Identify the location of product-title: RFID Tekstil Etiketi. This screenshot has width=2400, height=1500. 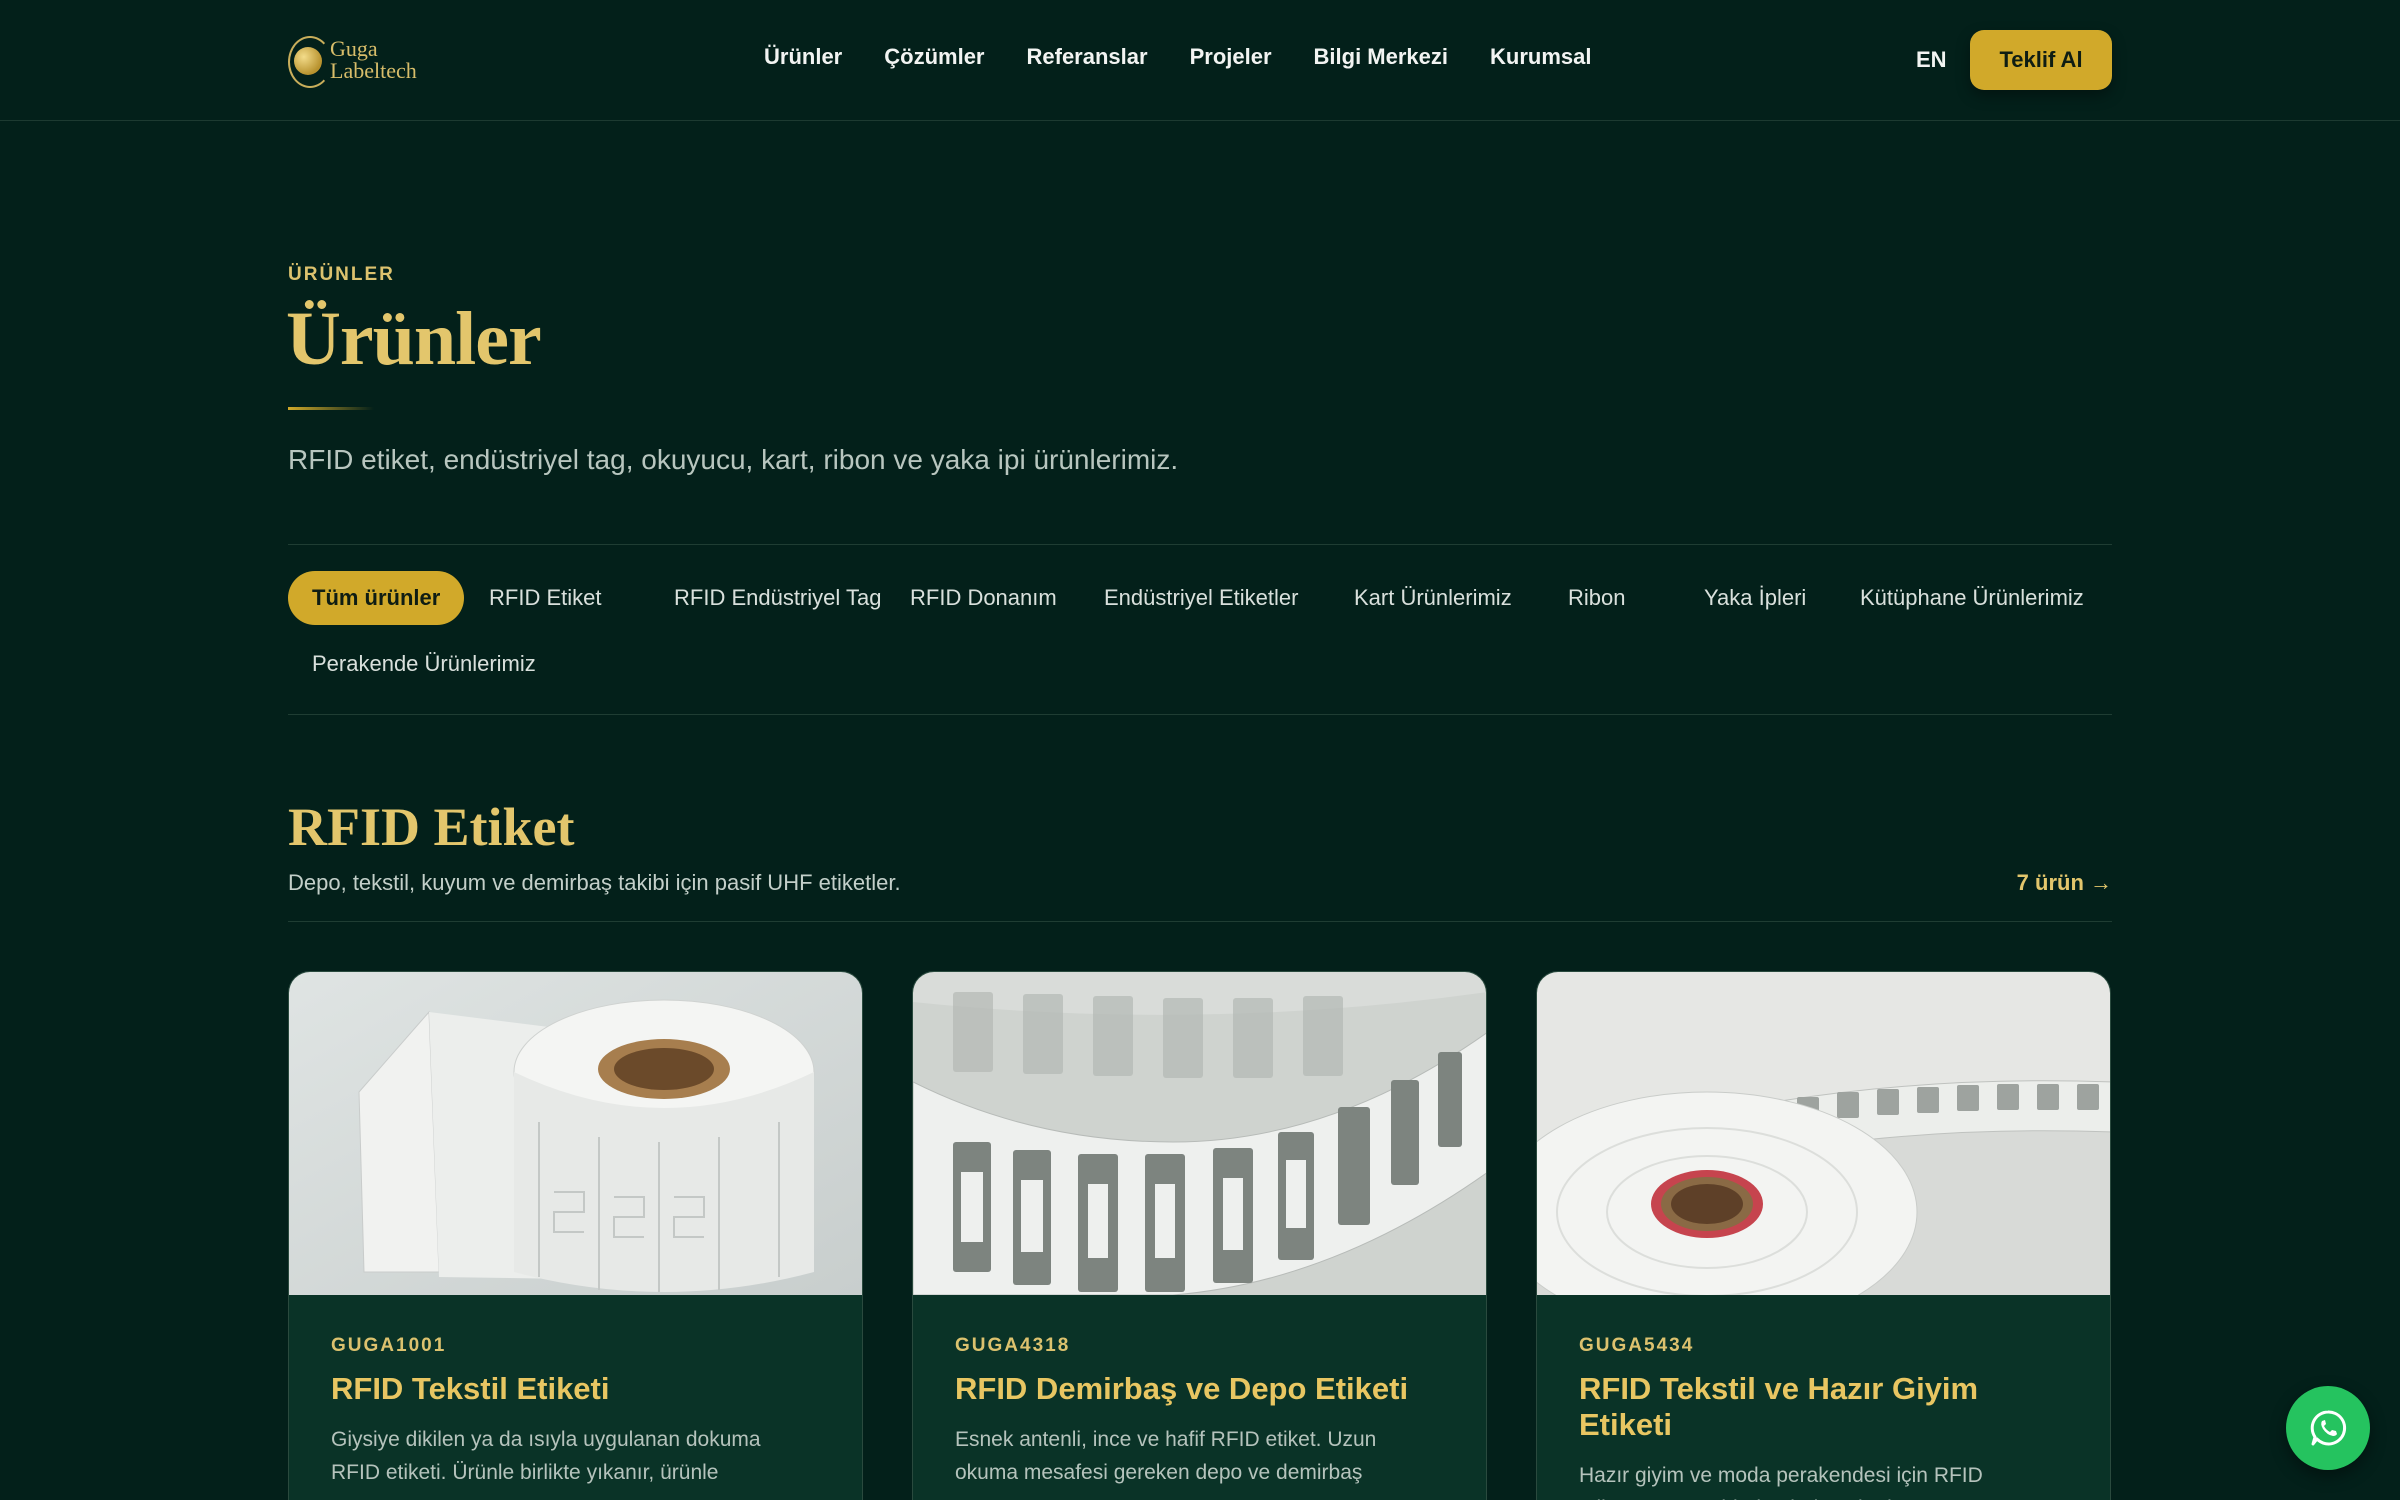
(470, 1388).